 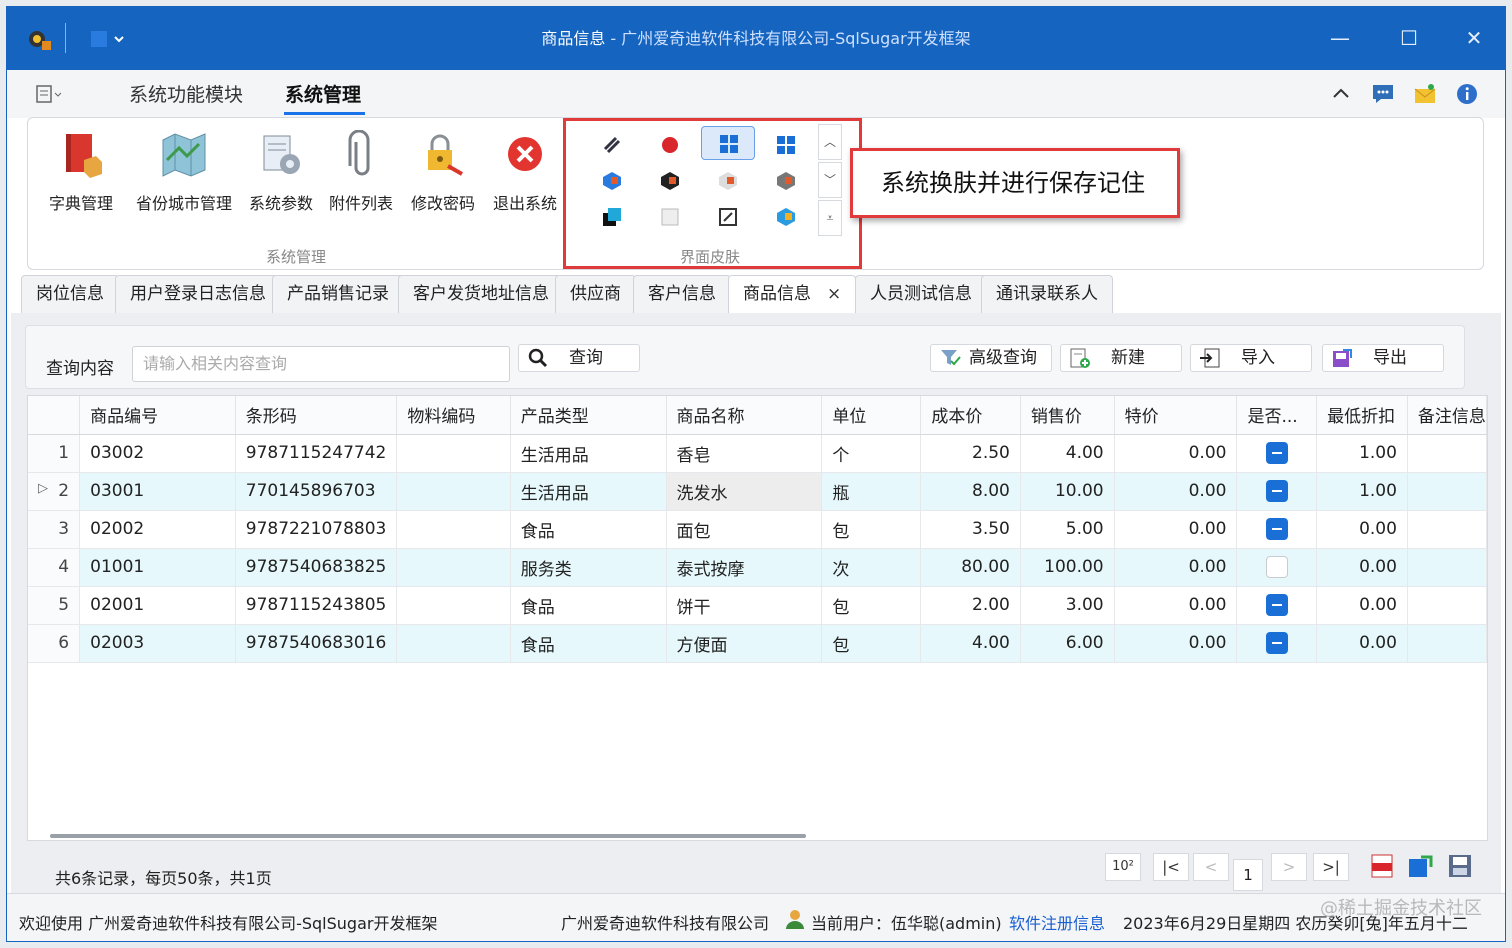 I want to click on close-button: ✕, so click(x=1474, y=38).